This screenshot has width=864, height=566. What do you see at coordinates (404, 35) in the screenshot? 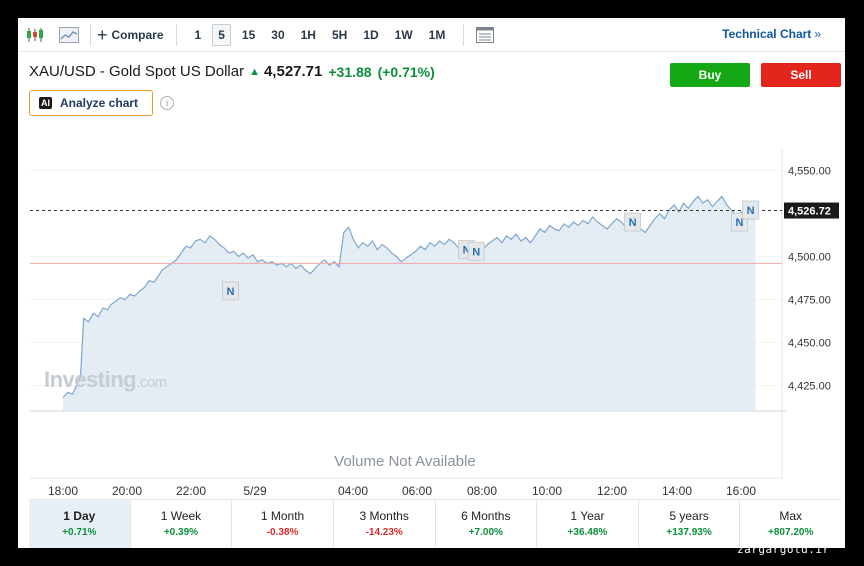
I see `interval-1w: 1W` at bounding box center [404, 35].